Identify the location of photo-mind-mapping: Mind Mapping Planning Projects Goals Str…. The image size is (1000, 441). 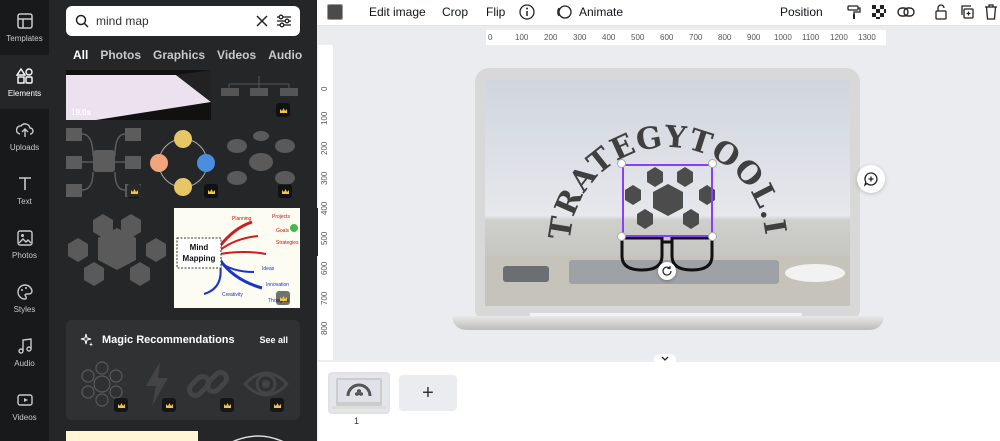
(237, 258).